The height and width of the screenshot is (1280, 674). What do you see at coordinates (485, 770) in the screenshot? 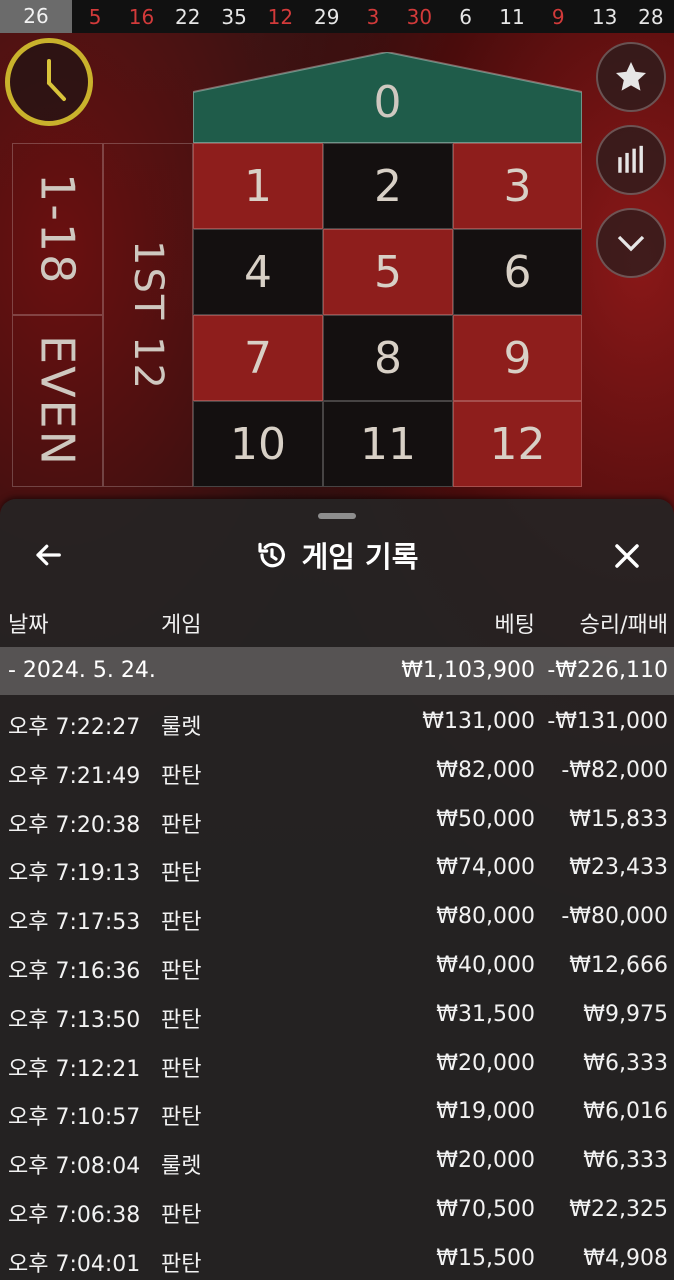
I see `row-bet: ₩82,000` at bounding box center [485, 770].